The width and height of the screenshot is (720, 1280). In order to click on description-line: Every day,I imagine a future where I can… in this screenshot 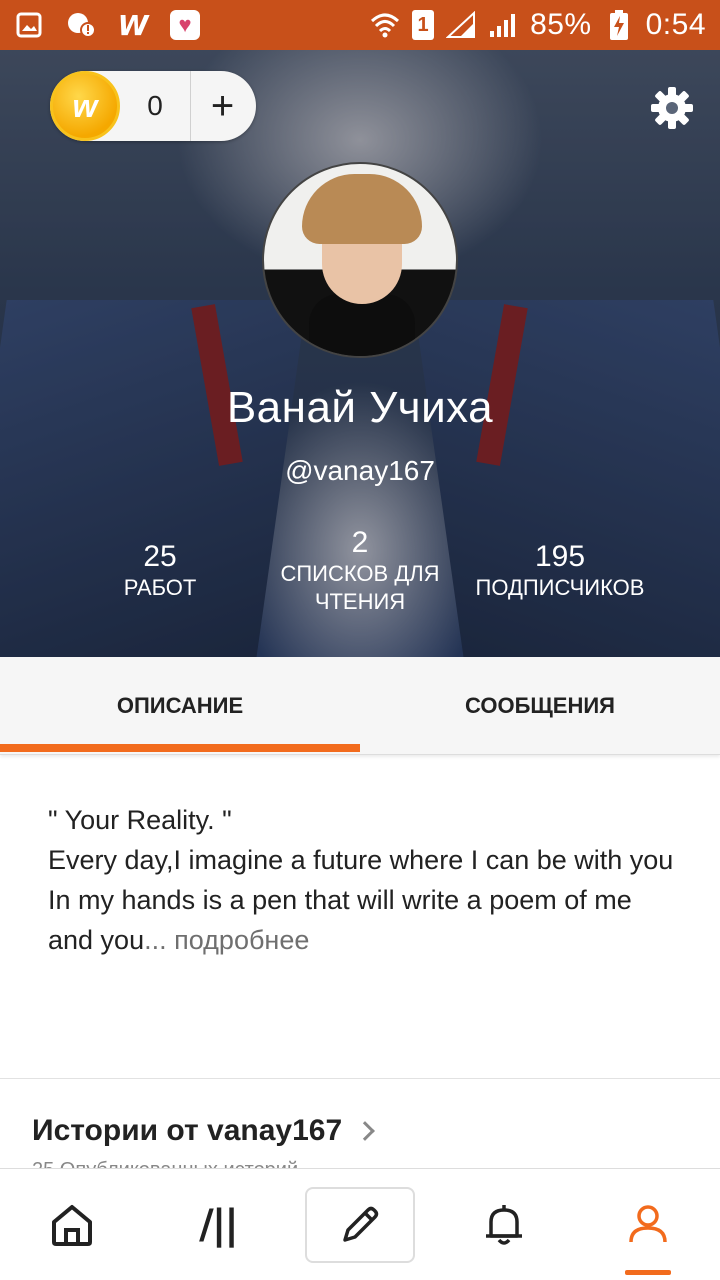, I will do `click(361, 860)`.